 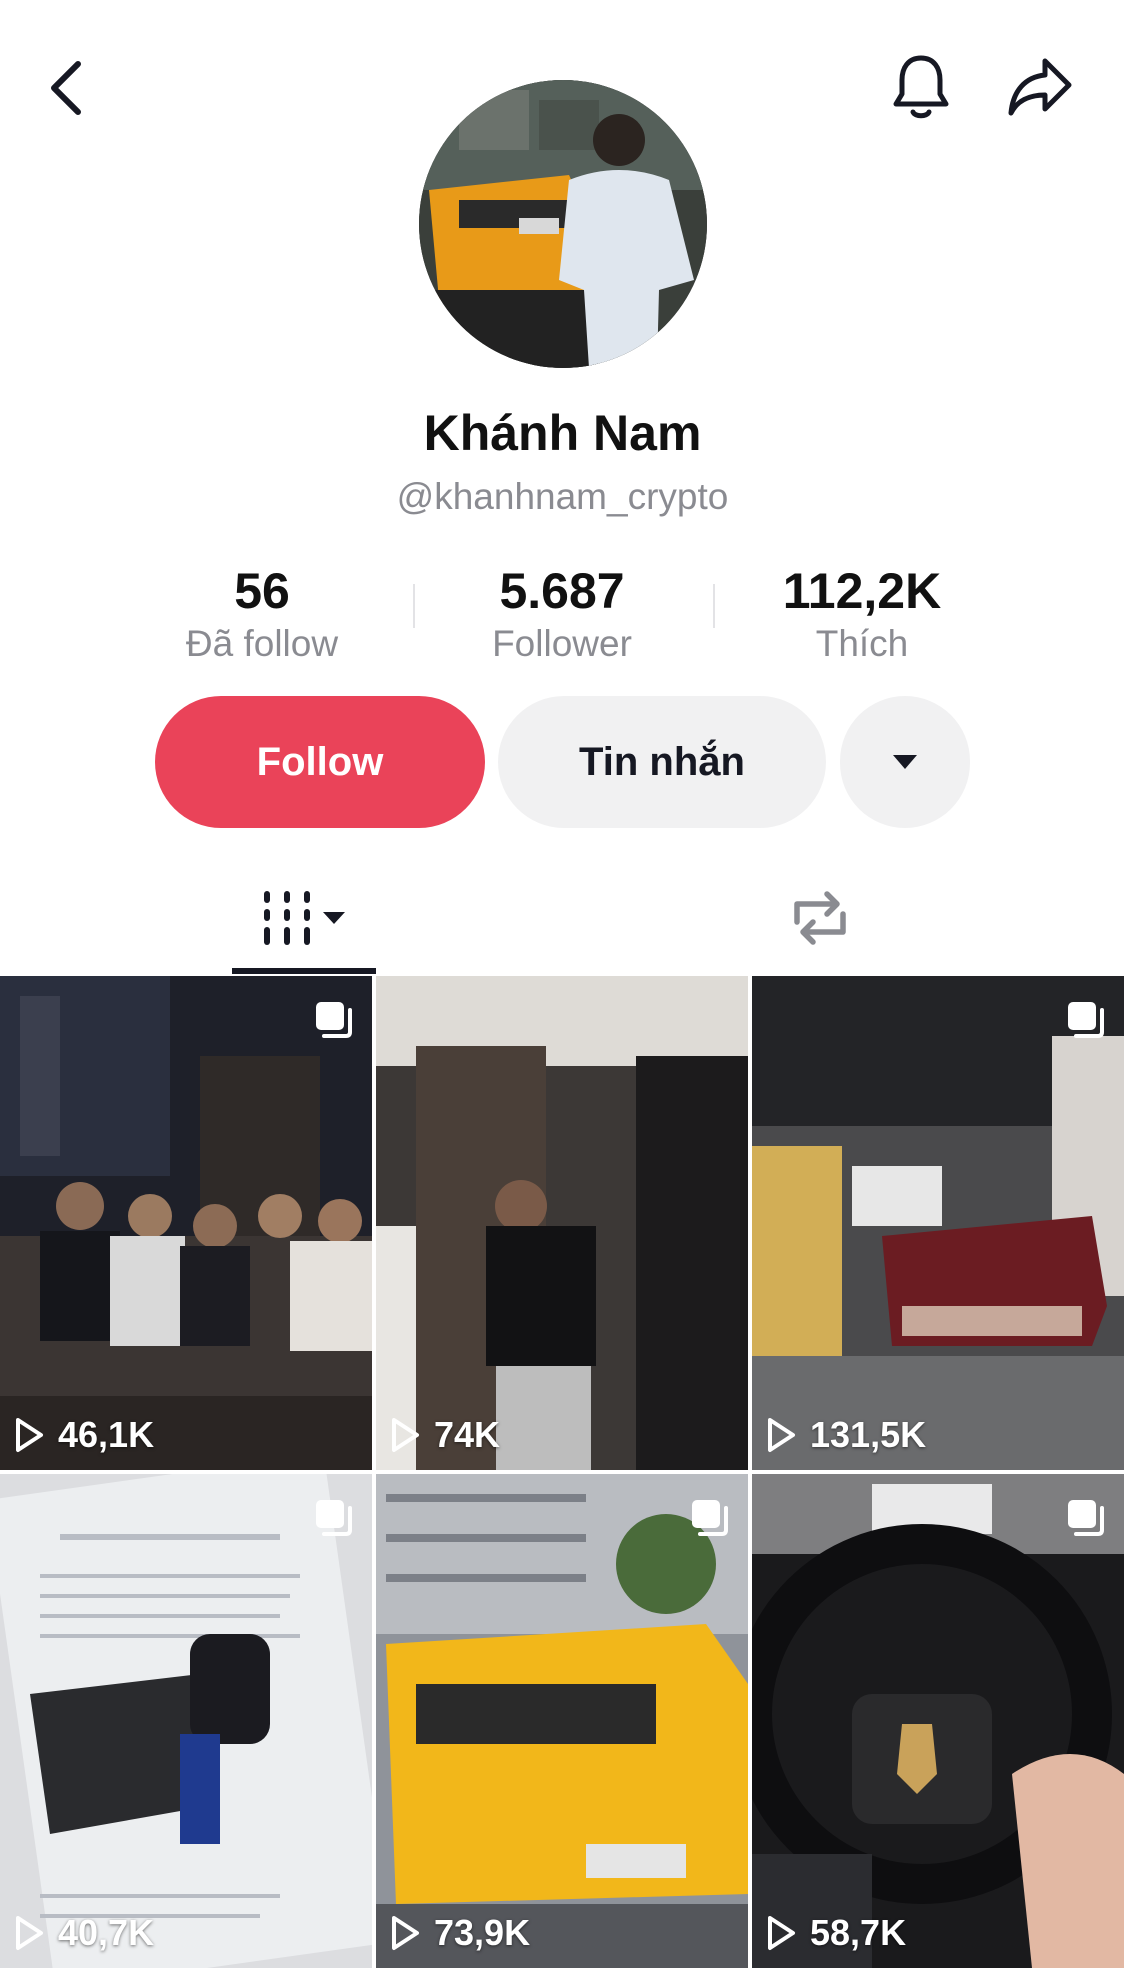 I want to click on view-count-text: 131,5K, so click(x=868, y=1434).